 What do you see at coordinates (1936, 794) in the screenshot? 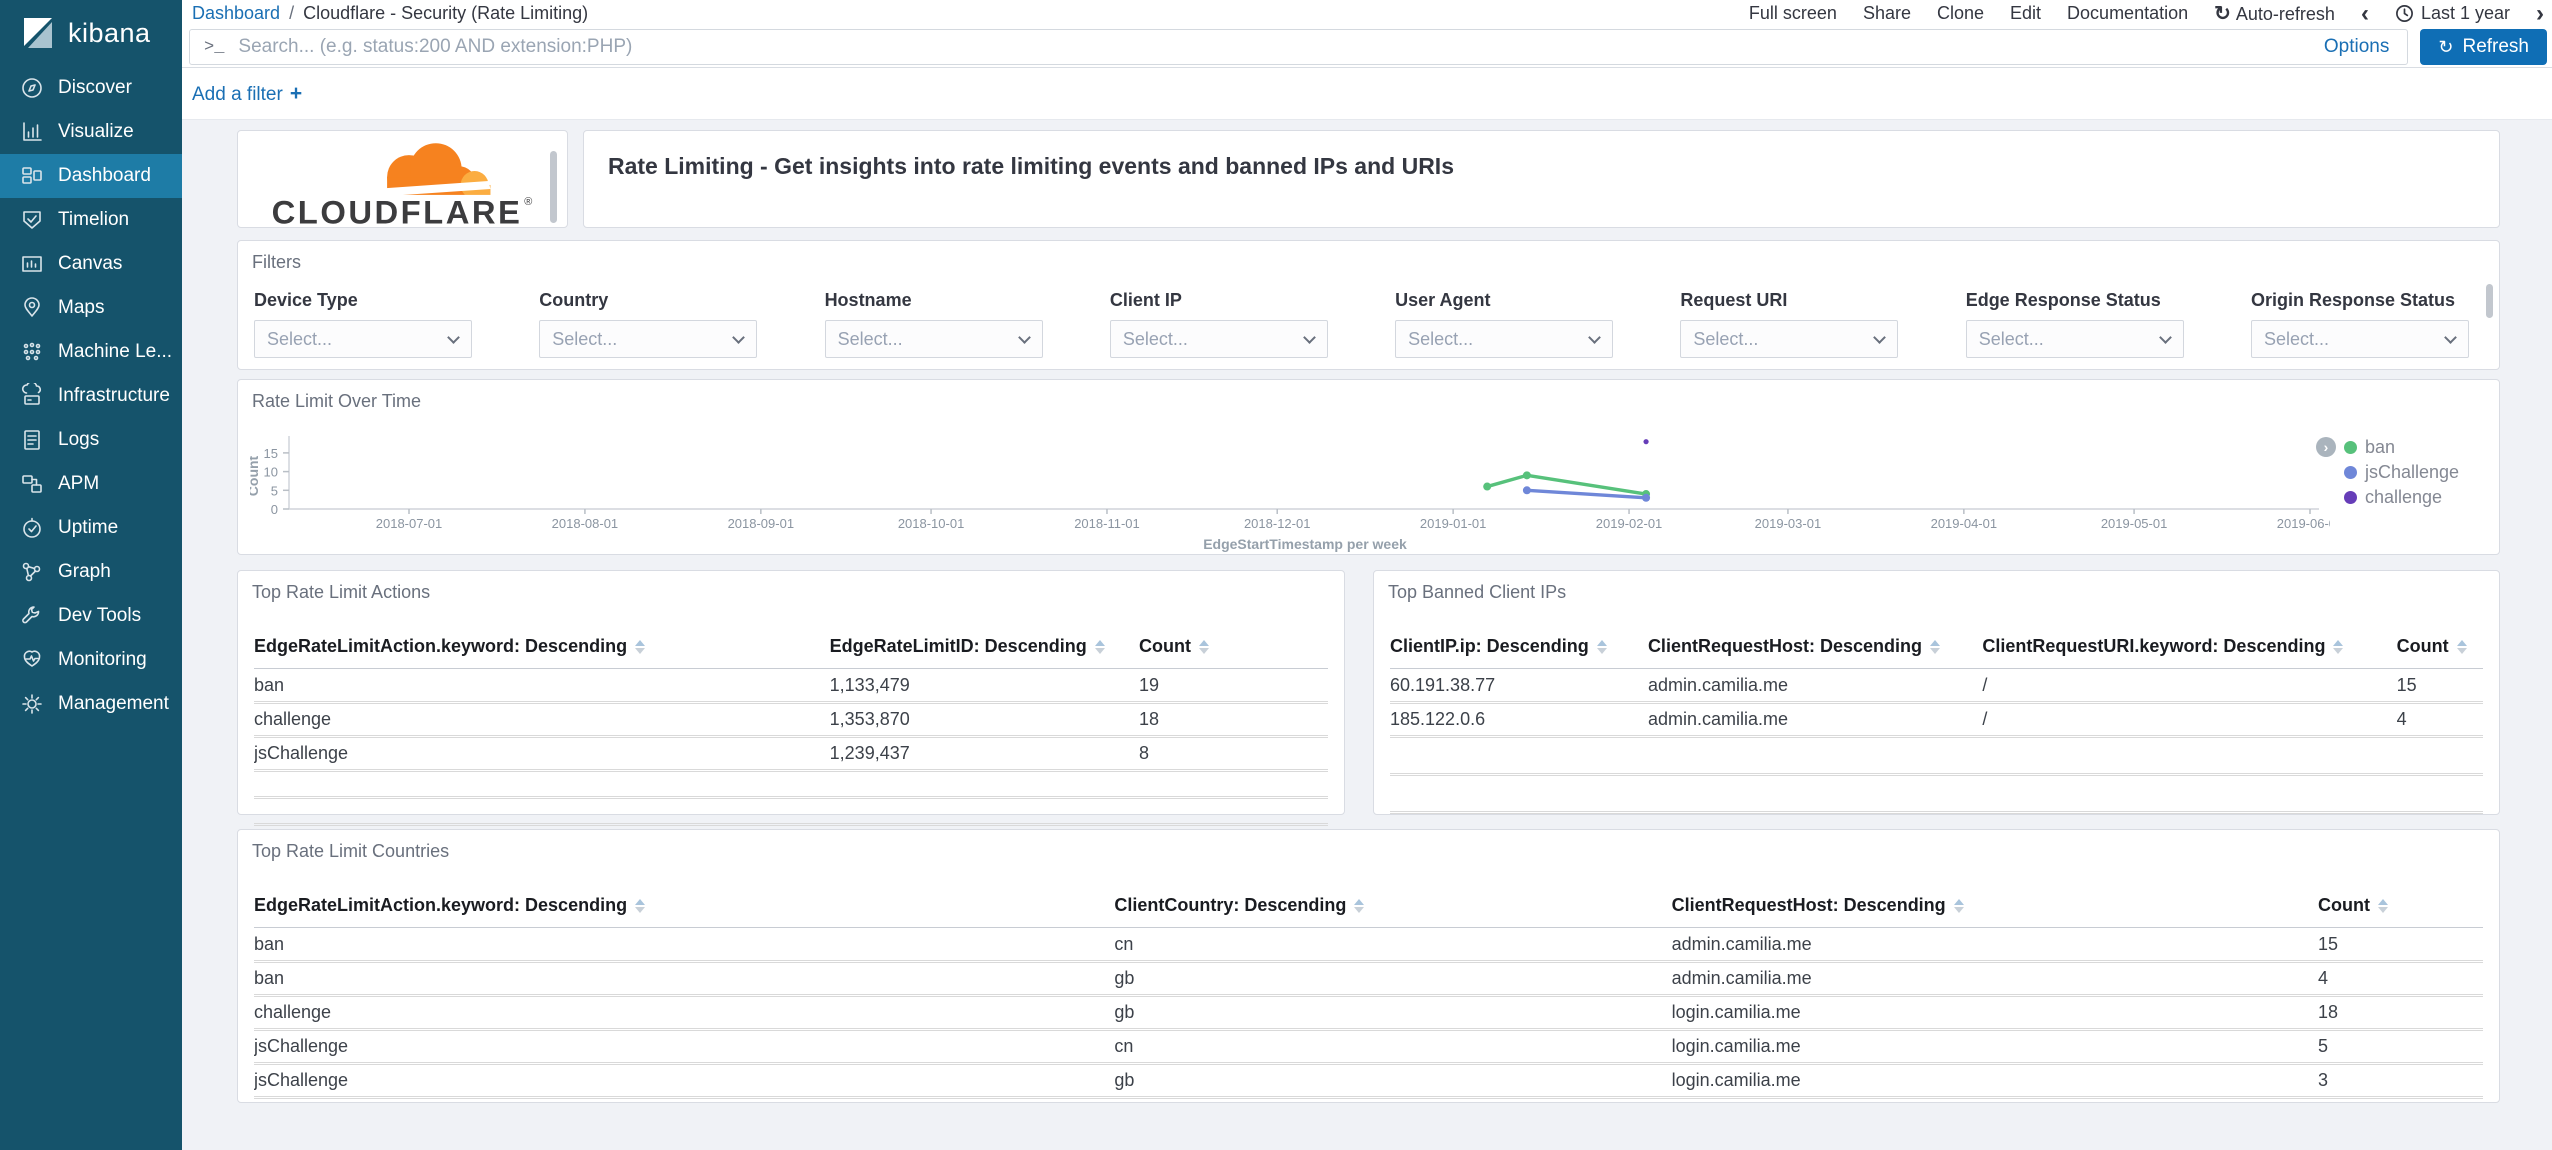
I see `table-row-empty` at bounding box center [1936, 794].